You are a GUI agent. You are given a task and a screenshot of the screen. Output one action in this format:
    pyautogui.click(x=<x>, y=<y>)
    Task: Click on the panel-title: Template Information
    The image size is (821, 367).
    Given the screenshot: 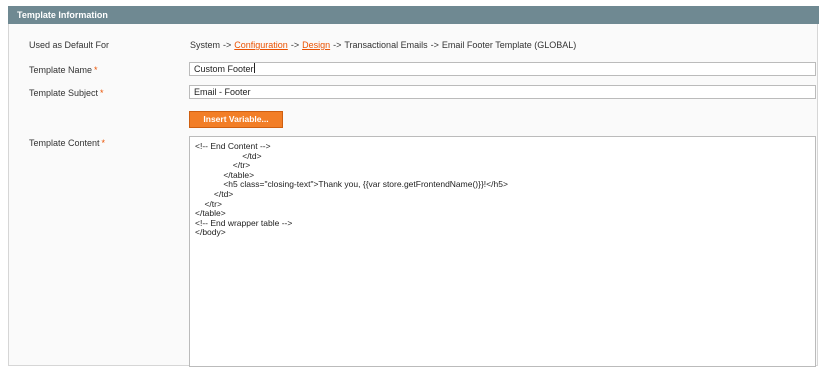 What is the action you would take?
    pyautogui.click(x=413, y=15)
    